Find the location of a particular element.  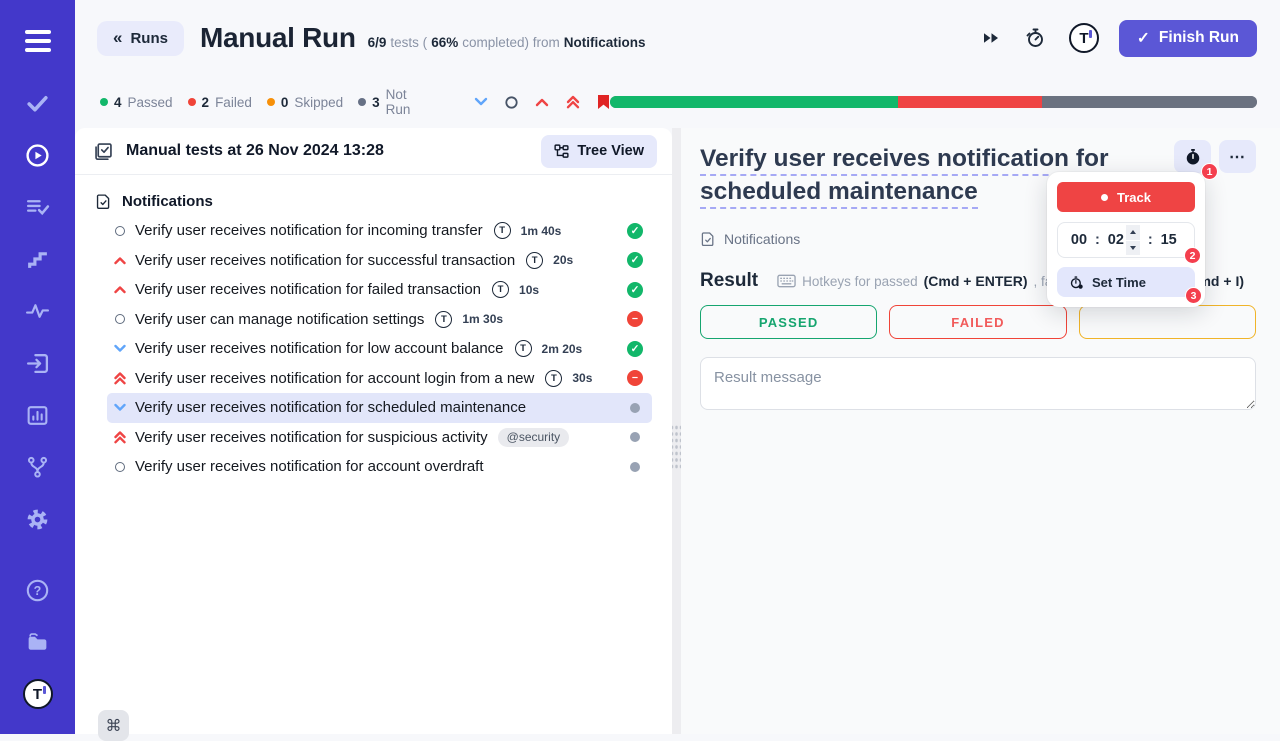

pulse-icon is located at coordinates (37, 310).